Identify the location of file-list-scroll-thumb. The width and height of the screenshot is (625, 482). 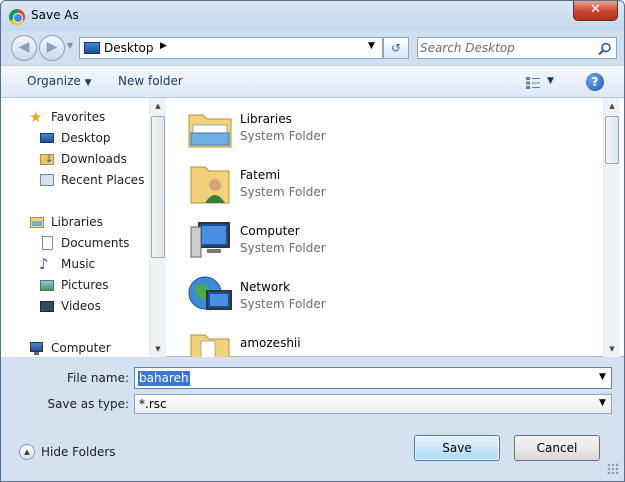
(612, 140).